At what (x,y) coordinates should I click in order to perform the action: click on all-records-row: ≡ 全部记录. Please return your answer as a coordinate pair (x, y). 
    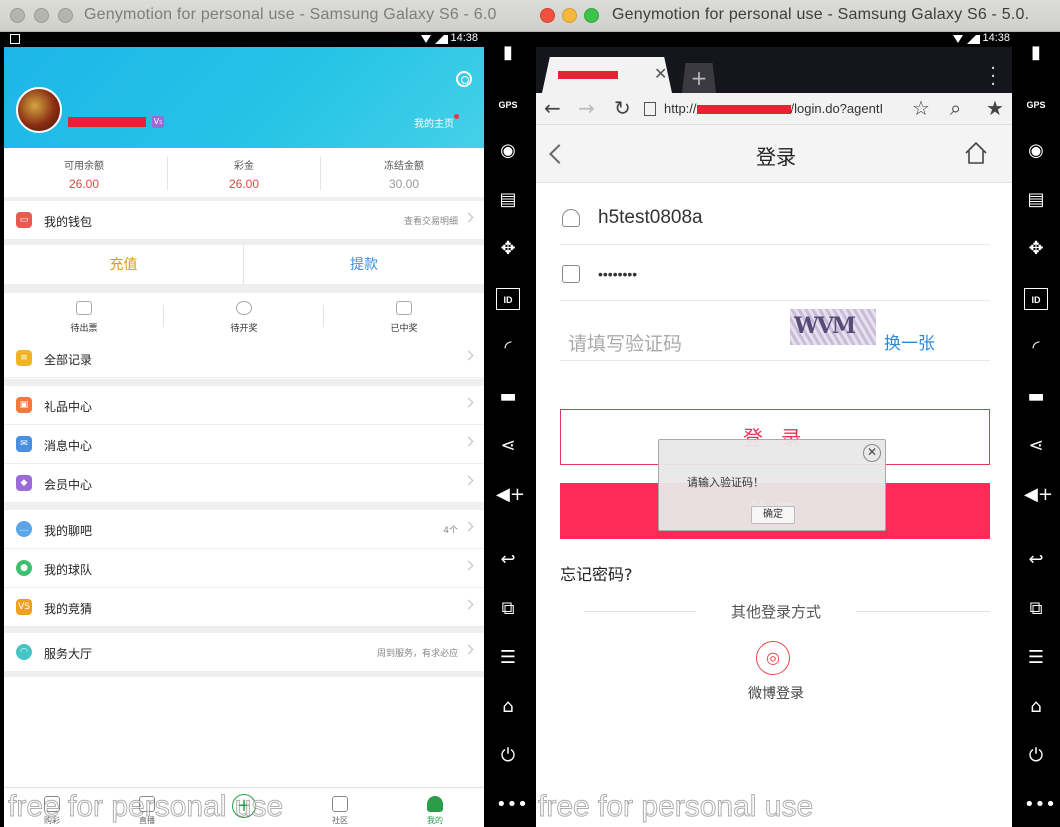
    Looking at the image, I should click on (244, 358).